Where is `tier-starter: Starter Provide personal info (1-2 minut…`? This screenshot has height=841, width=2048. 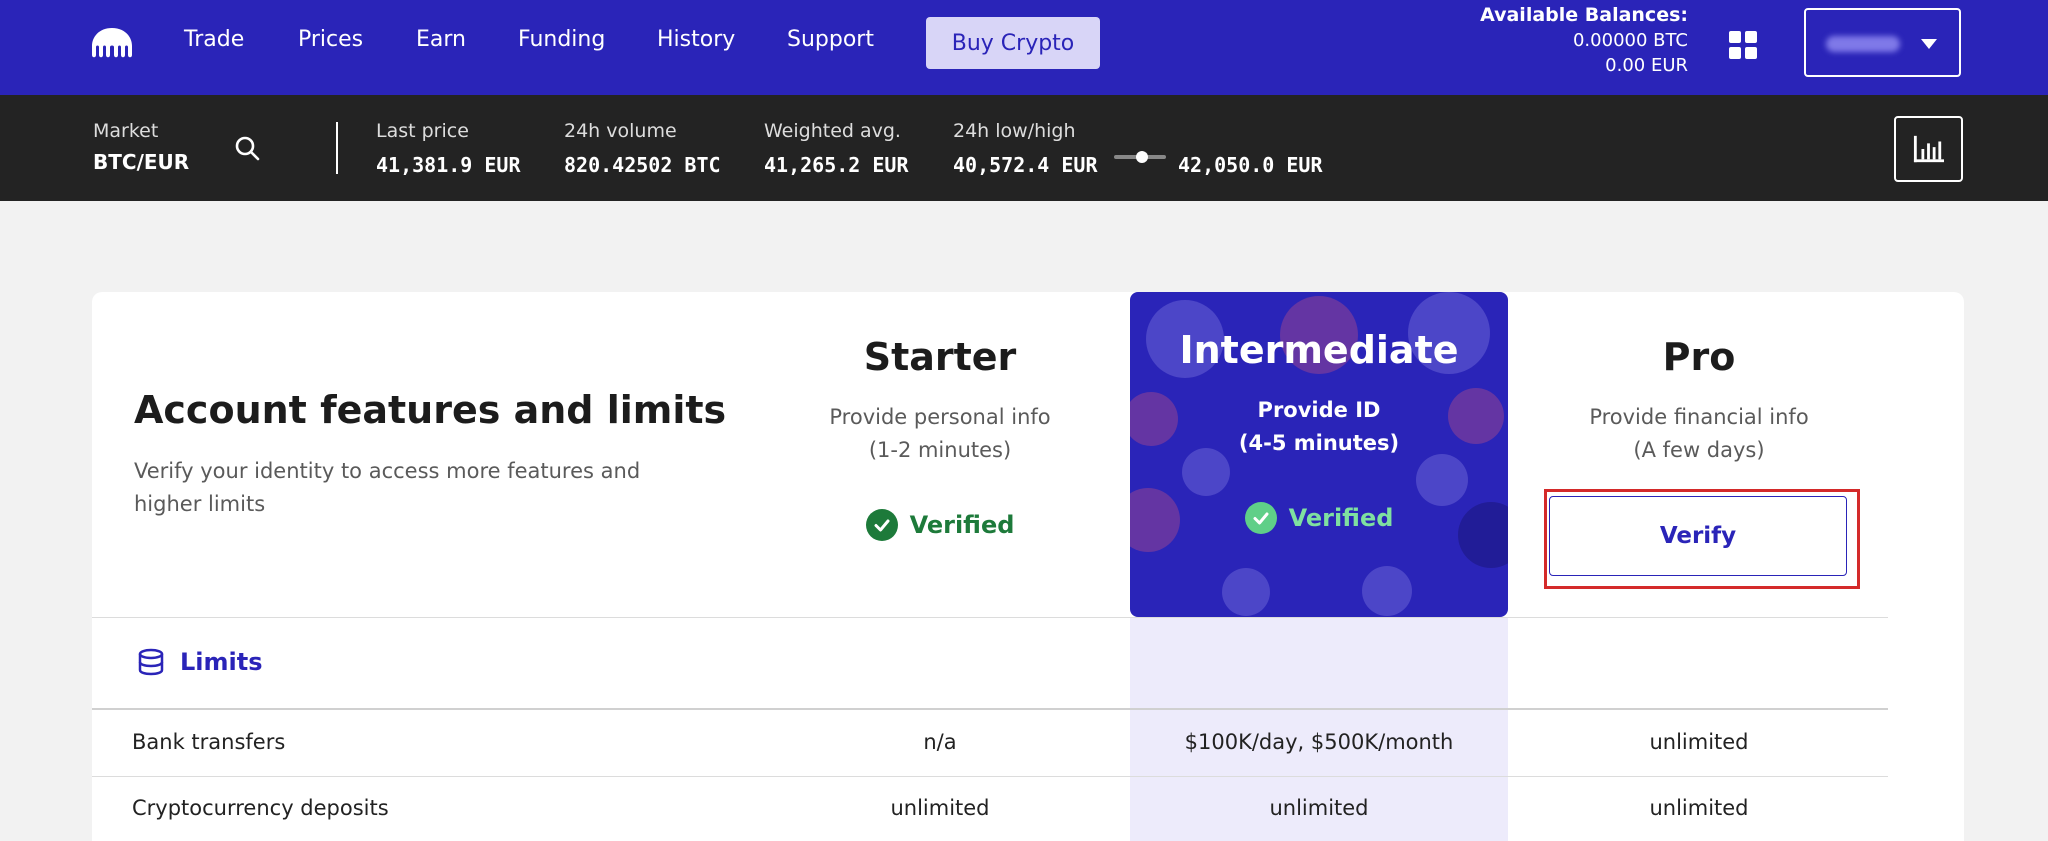 tier-starter: Starter Provide personal info (1-2 minut… is located at coordinates (940, 438).